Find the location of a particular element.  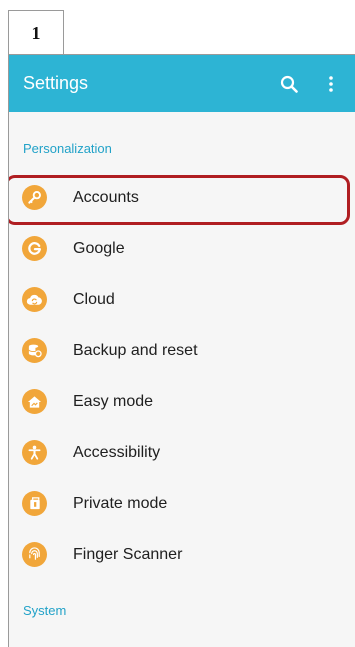

settings-item-accounts: Accounts is located at coordinates (182, 198).